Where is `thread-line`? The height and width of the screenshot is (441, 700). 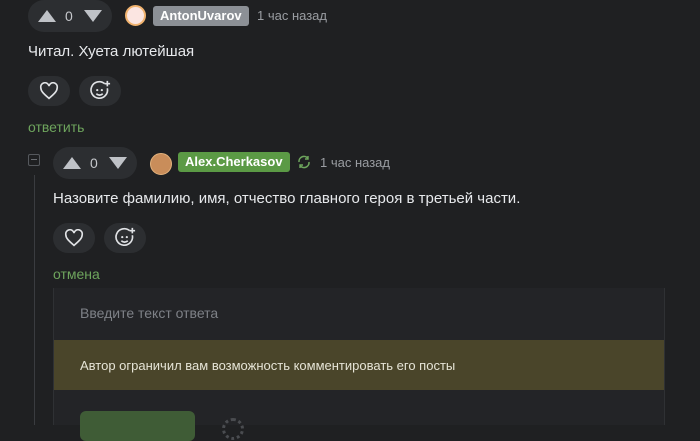
thread-line is located at coordinates (34, 300).